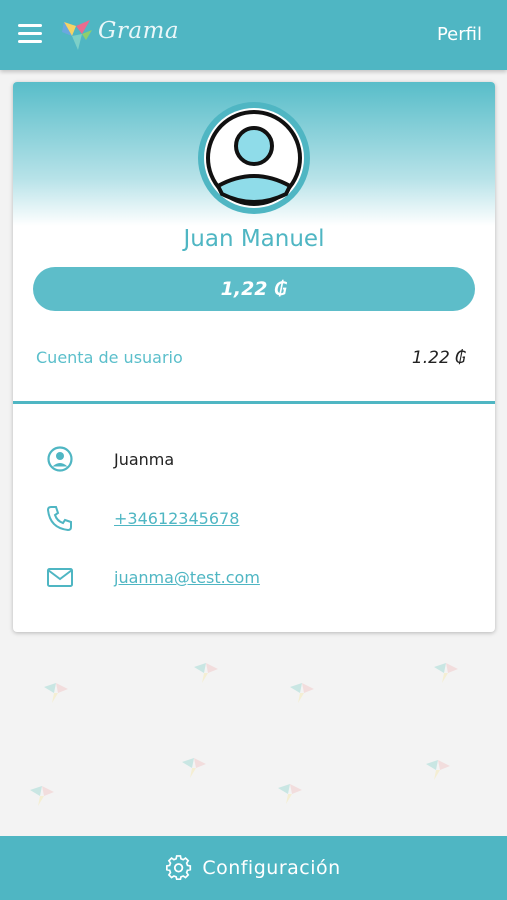 The width and height of the screenshot is (507, 900). I want to click on gear-icon, so click(179, 868).